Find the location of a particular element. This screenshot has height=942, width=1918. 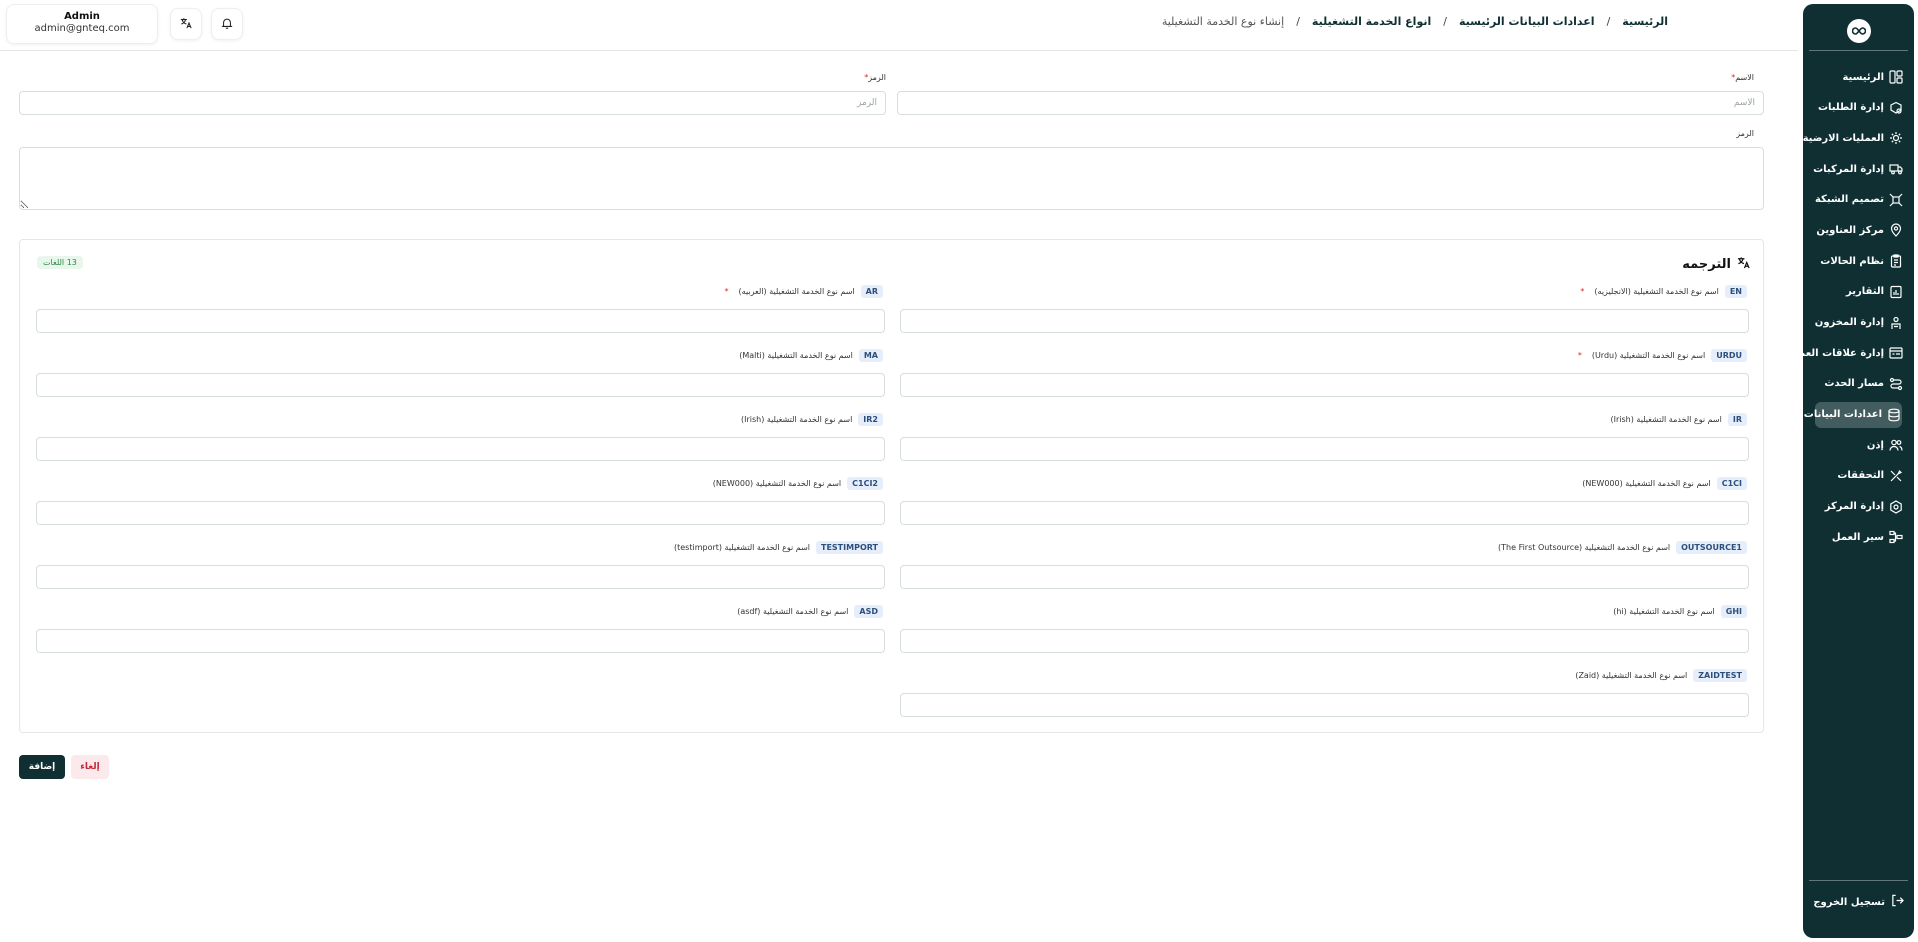

language-code: ZAIDTEST is located at coordinates (1720, 675).